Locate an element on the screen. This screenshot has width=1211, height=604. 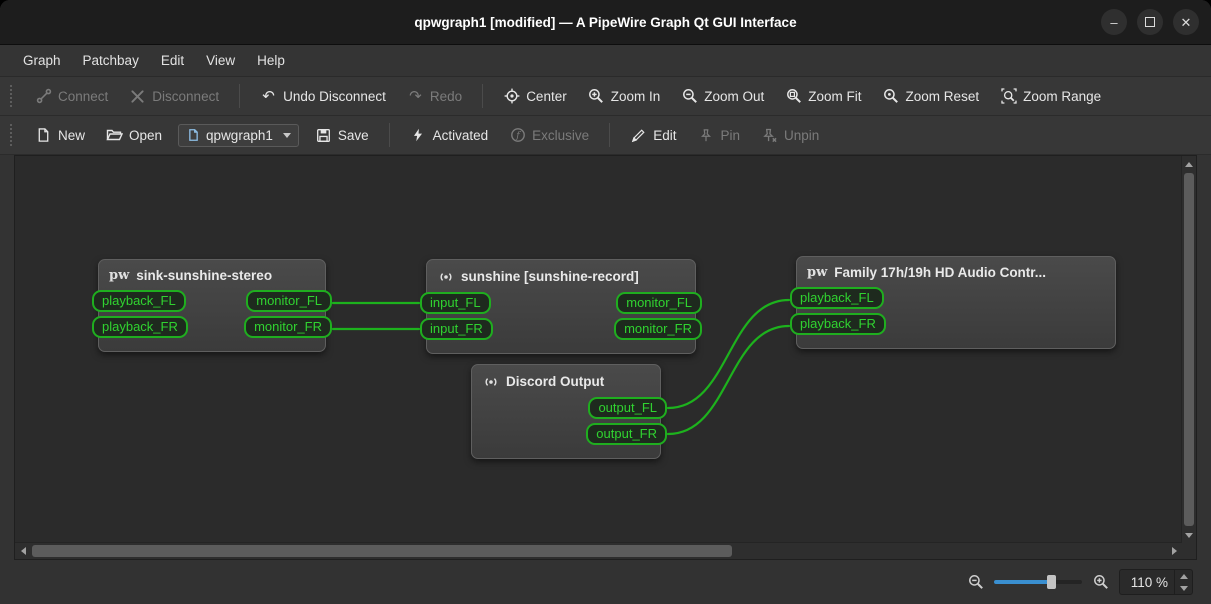
center-icon is located at coordinates (511, 96).